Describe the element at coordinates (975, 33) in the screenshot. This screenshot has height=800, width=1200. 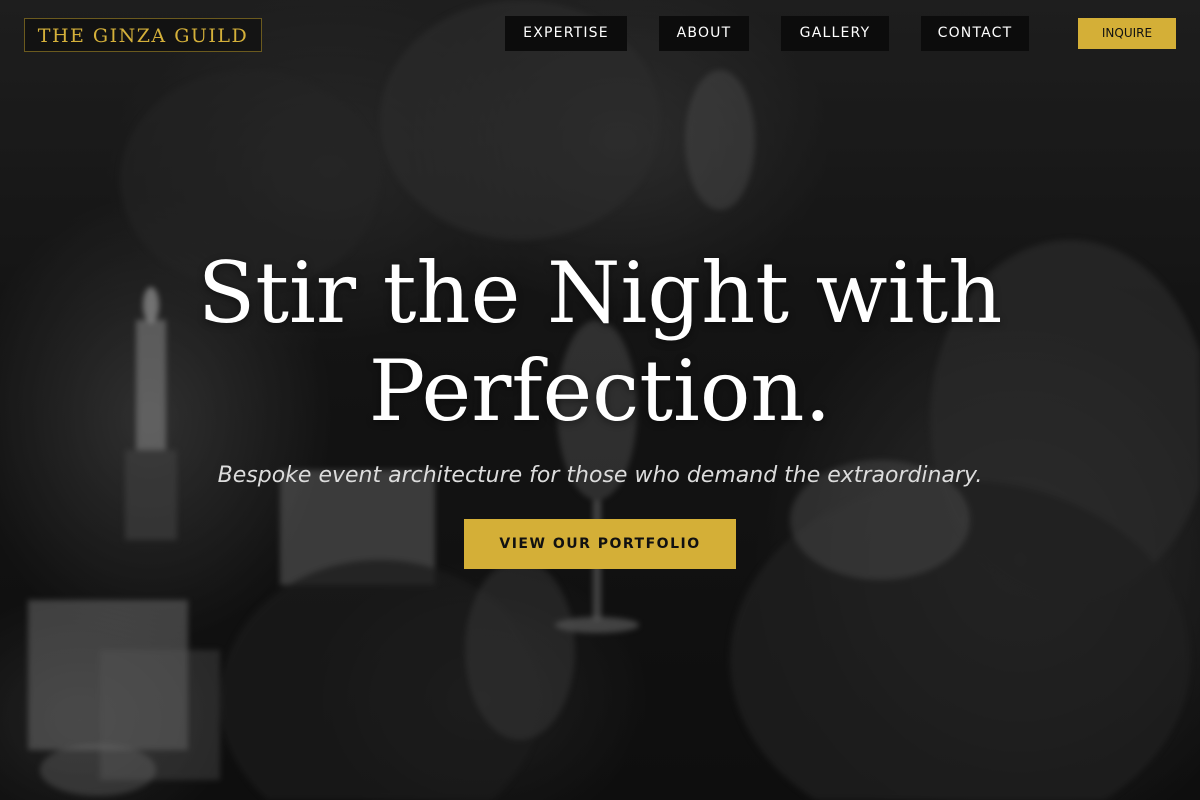
I see `nav-item-contact: CONTACT` at that location.